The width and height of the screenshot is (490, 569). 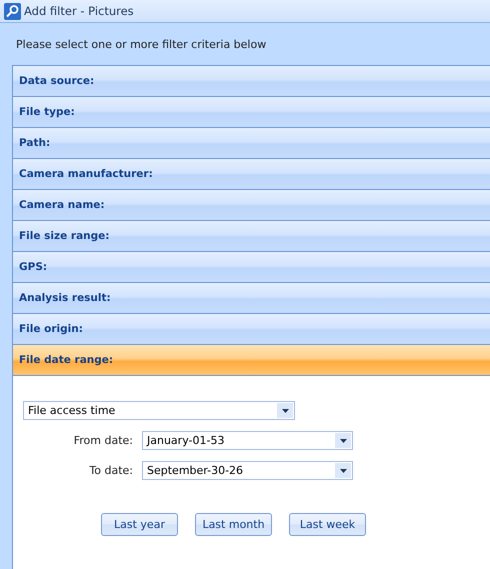 What do you see at coordinates (233, 524) in the screenshot?
I see `range-button: Last month` at bounding box center [233, 524].